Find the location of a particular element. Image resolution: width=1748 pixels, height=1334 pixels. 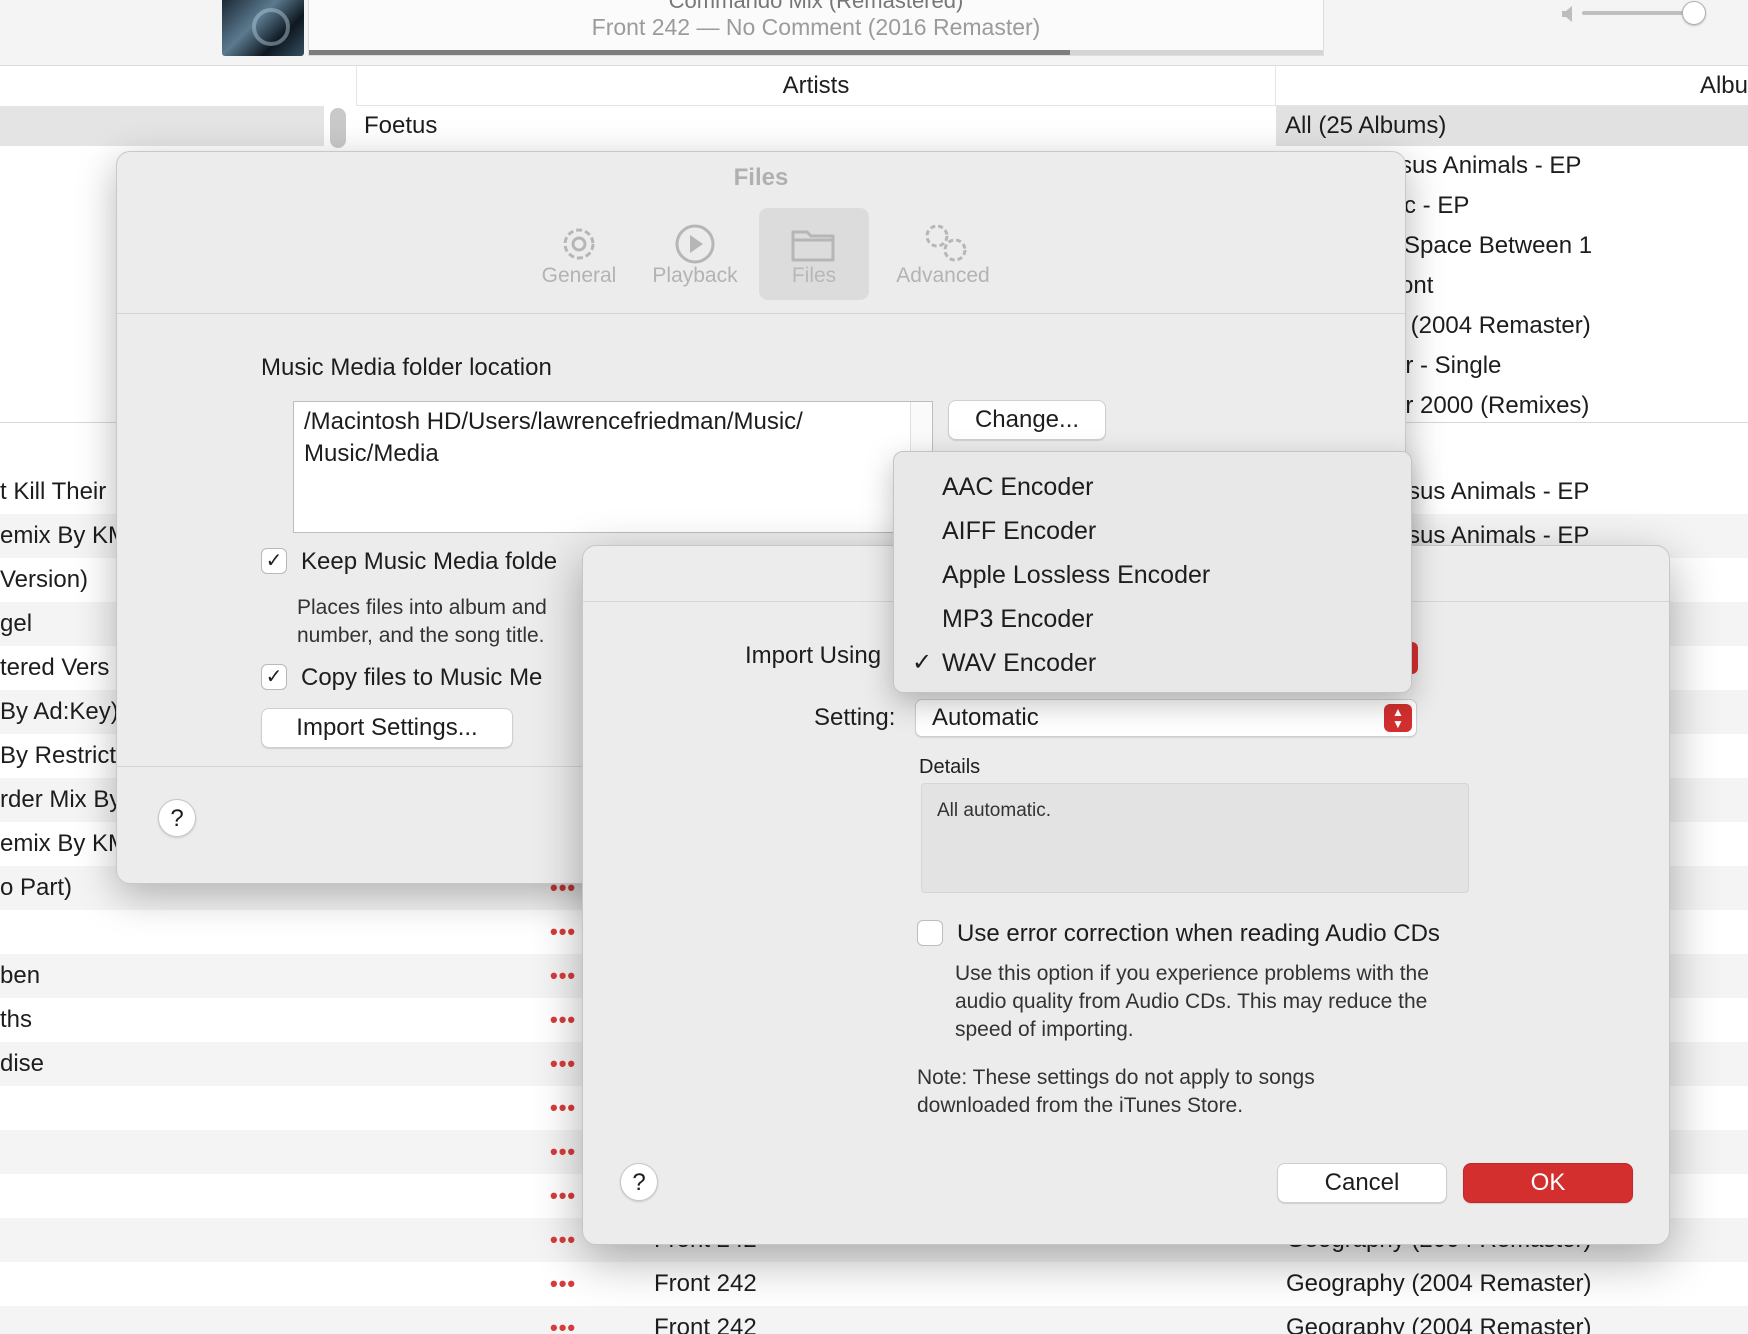

song-name-cell: t Kill Their is located at coordinates (53, 491).